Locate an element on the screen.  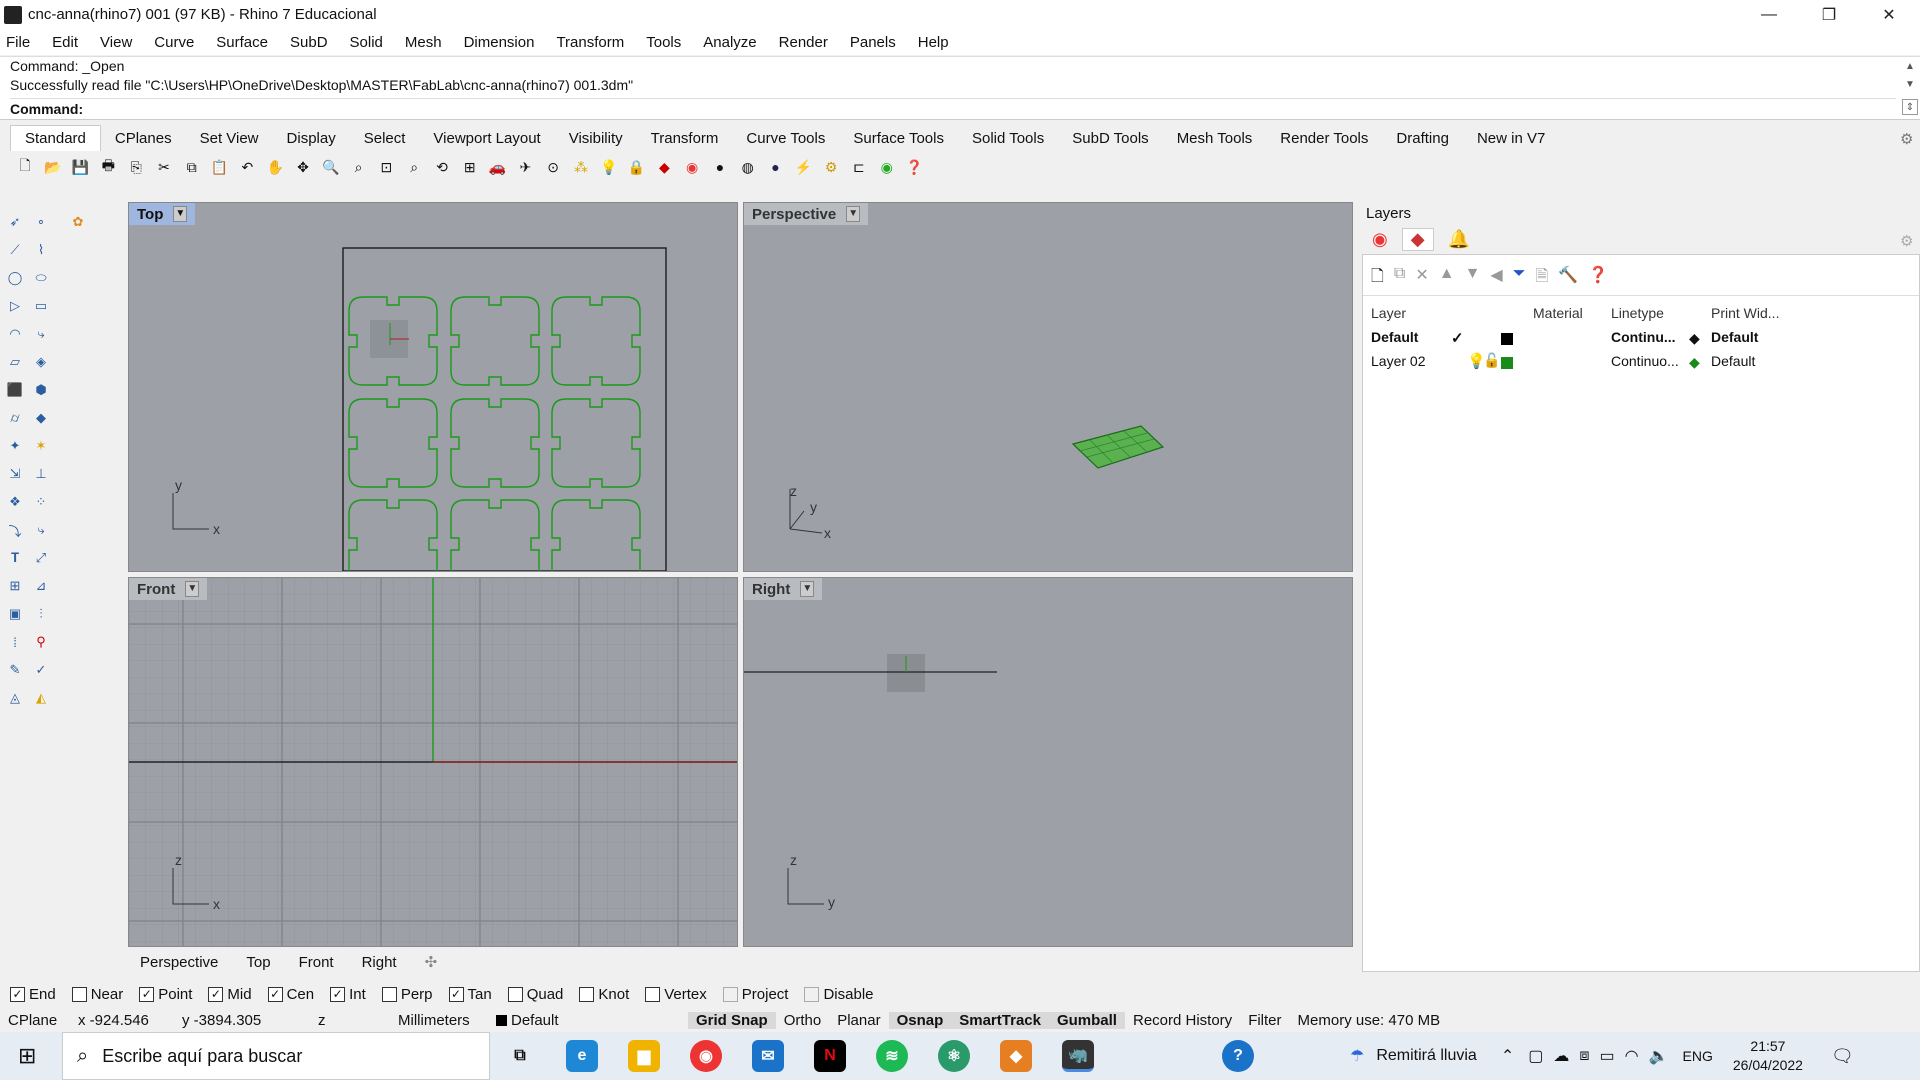
units-status: Millimeters is located at coordinates (439, 1020).